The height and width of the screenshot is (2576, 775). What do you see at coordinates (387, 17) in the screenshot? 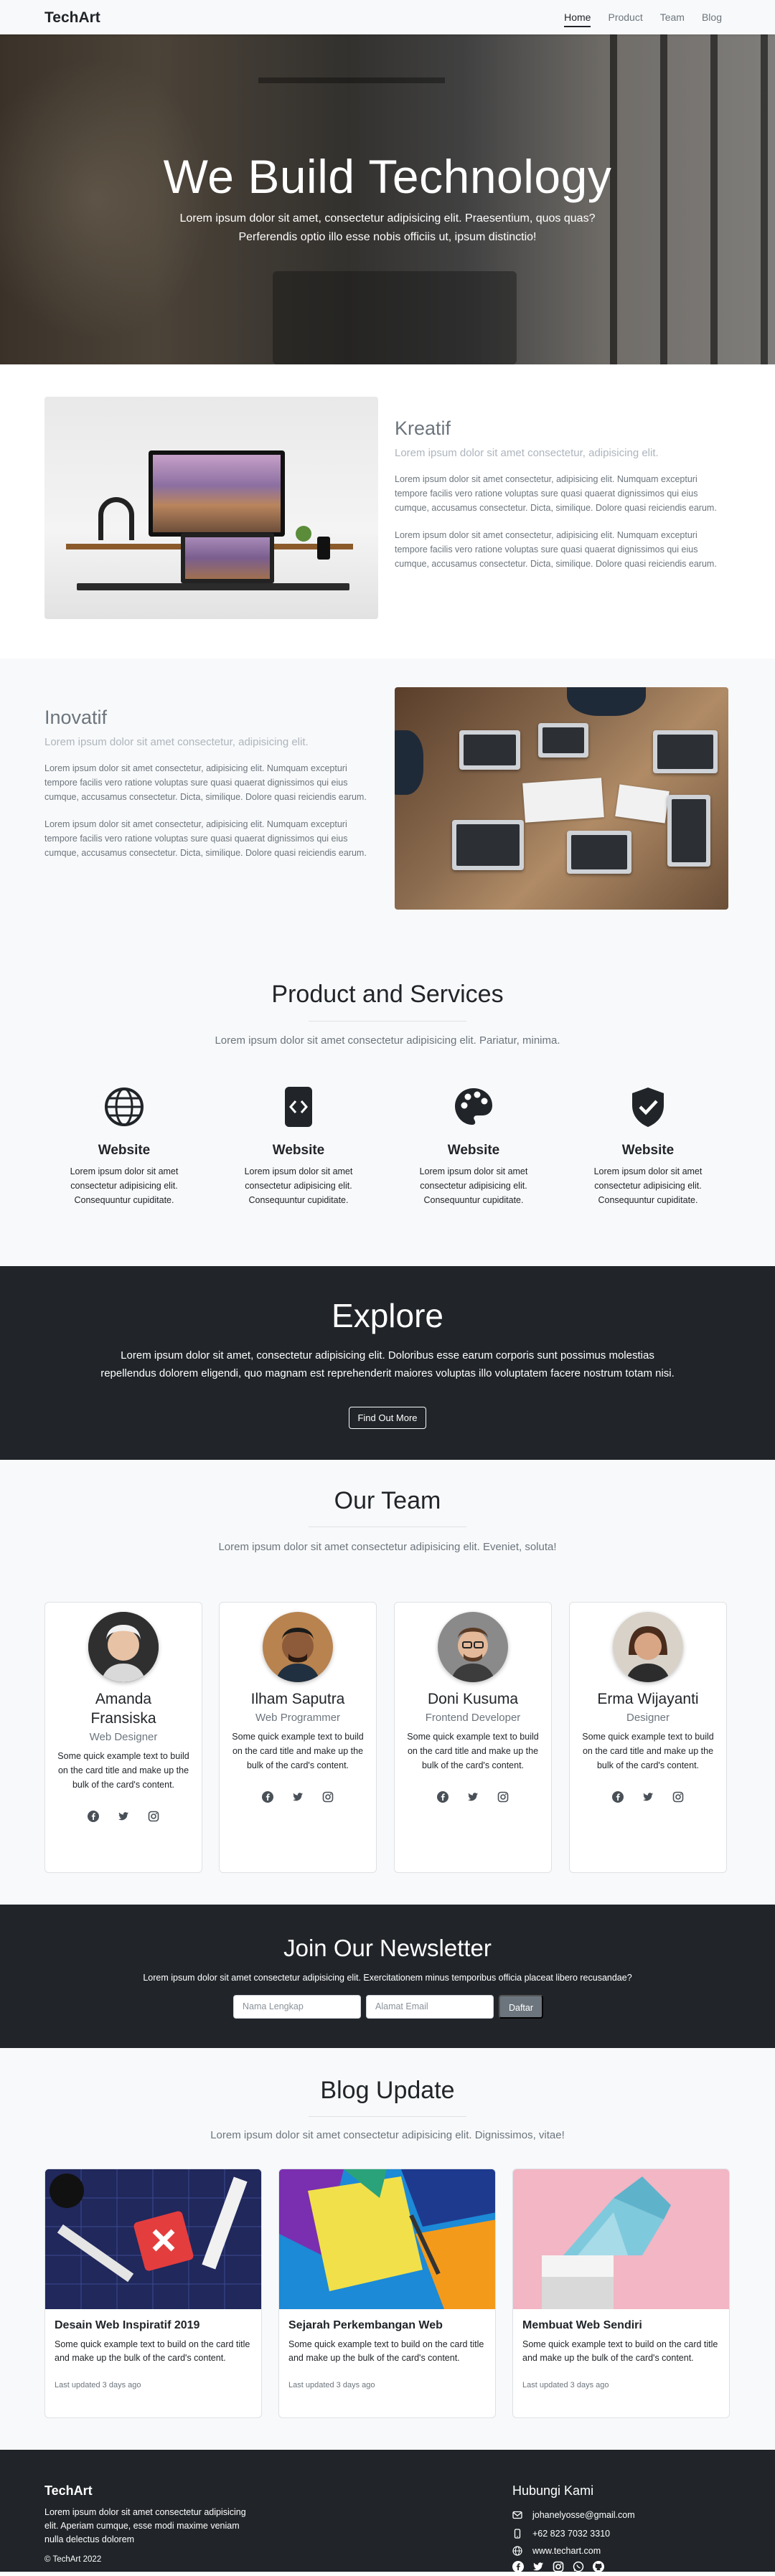
I see `navbar: TechArt Home Product Team Blog` at bounding box center [387, 17].